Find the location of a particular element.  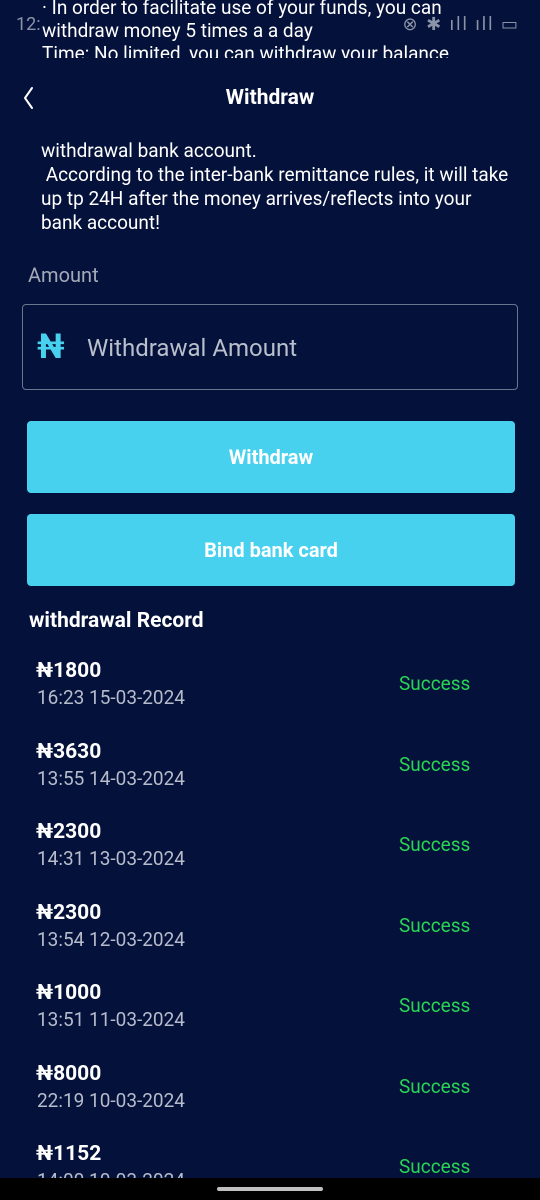

record-item: ₦8000 22:19 10-03-2024 Success is located at coordinates (270, 1095).